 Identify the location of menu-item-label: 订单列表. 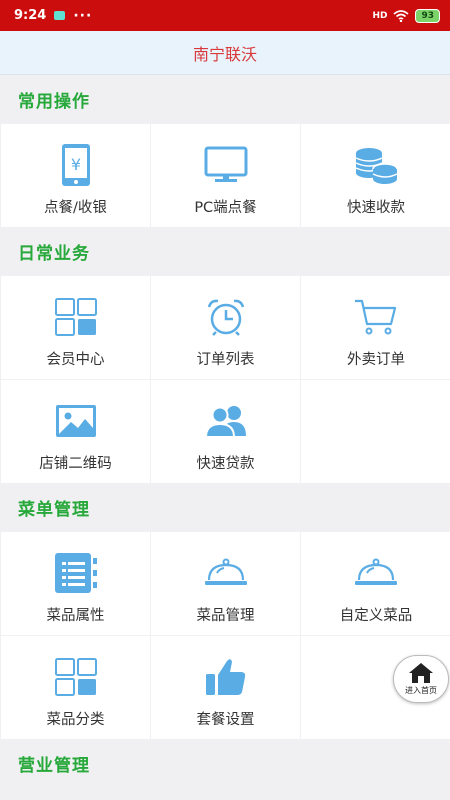
(225, 360).